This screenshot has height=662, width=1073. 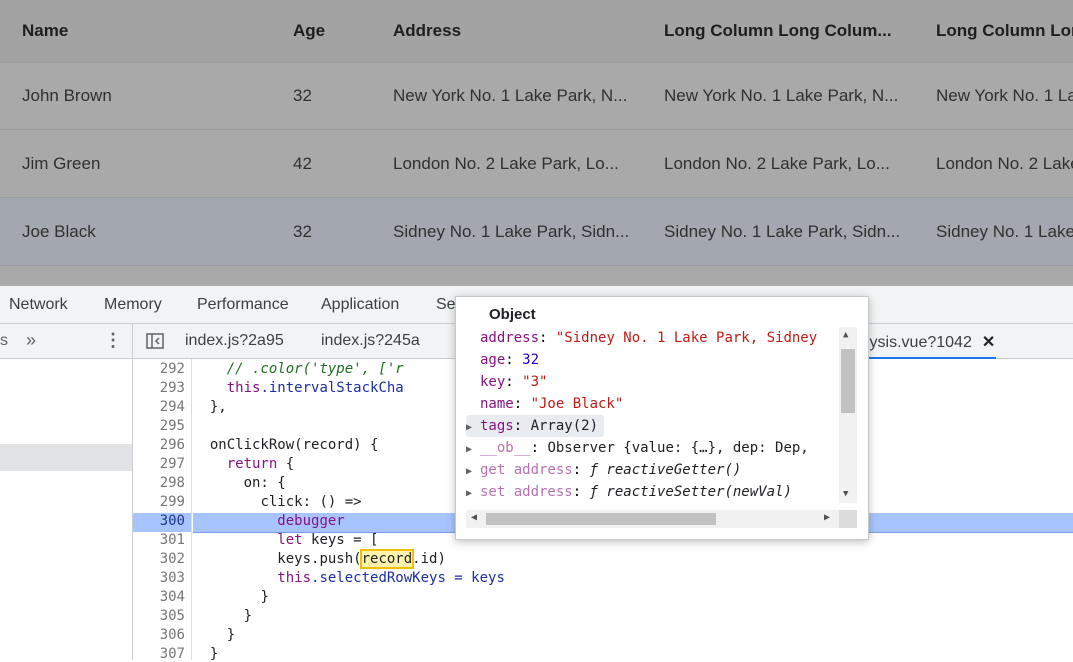 What do you see at coordinates (239, 483) in the screenshot?
I see `code-line: on: {` at bounding box center [239, 483].